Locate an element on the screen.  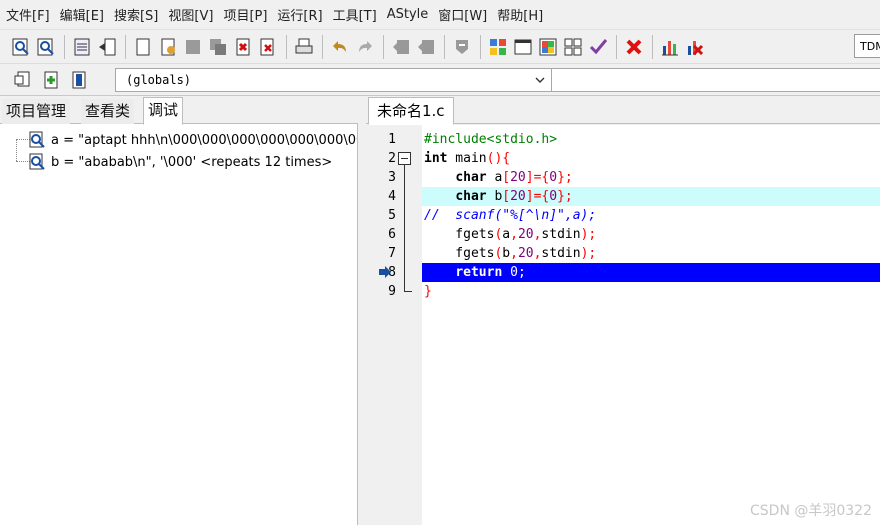
redo-icon is located at coordinates (365, 47).